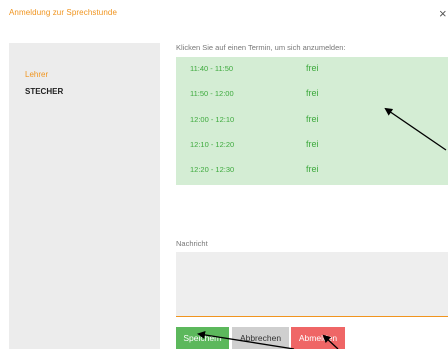  What do you see at coordinates (212, 68) in the screenshot?
I see `slot-time: 11:40 - 11:50` at bounding box center [212, 68].